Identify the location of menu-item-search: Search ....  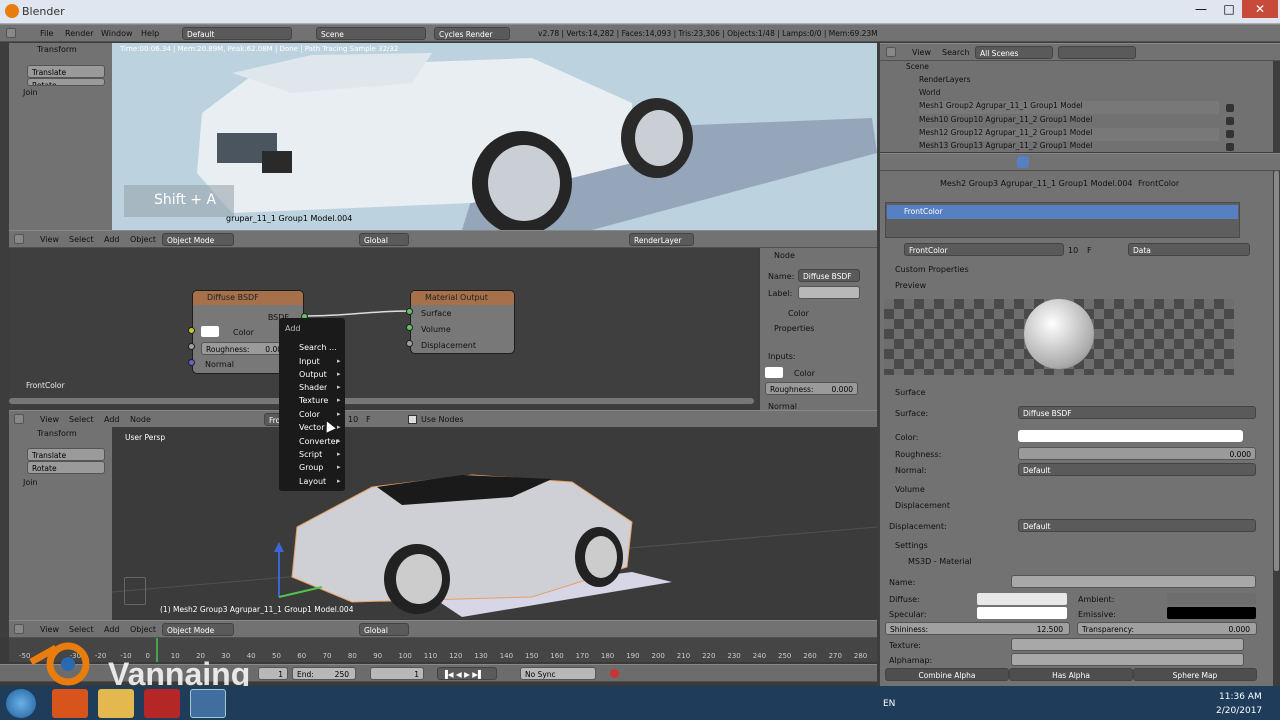
(318, 347).